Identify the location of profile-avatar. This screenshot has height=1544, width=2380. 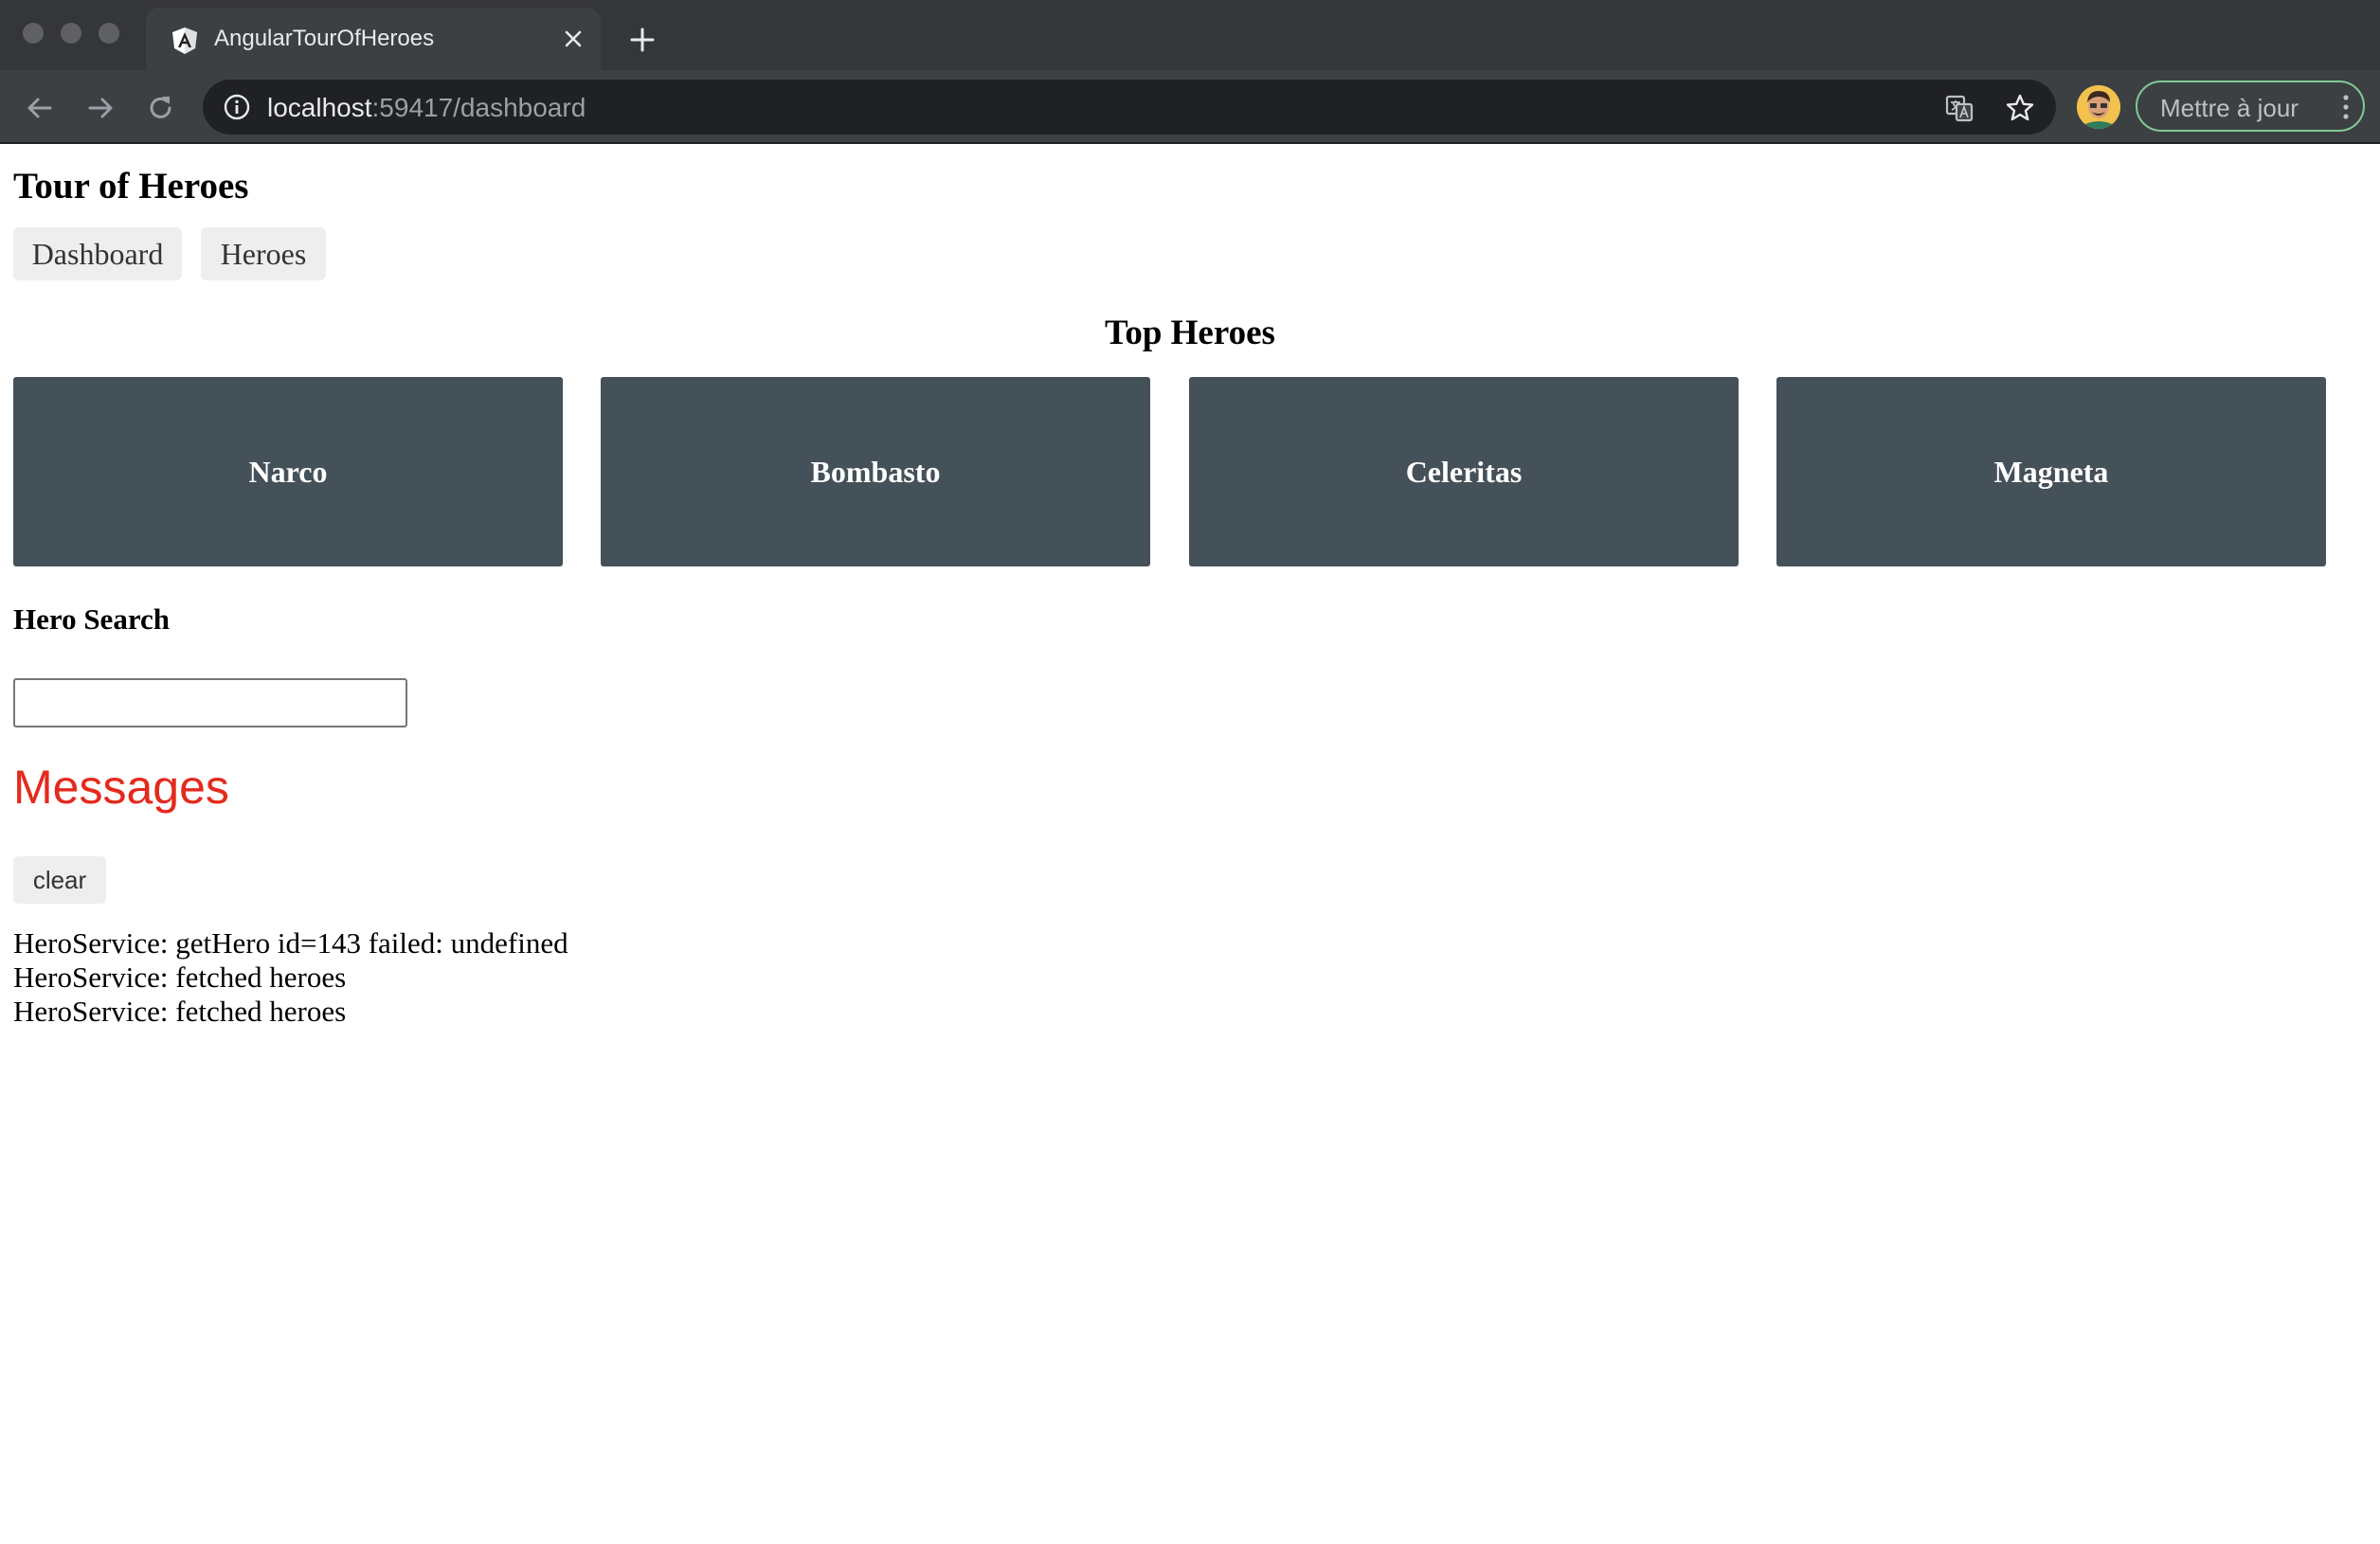
(2098, 107).